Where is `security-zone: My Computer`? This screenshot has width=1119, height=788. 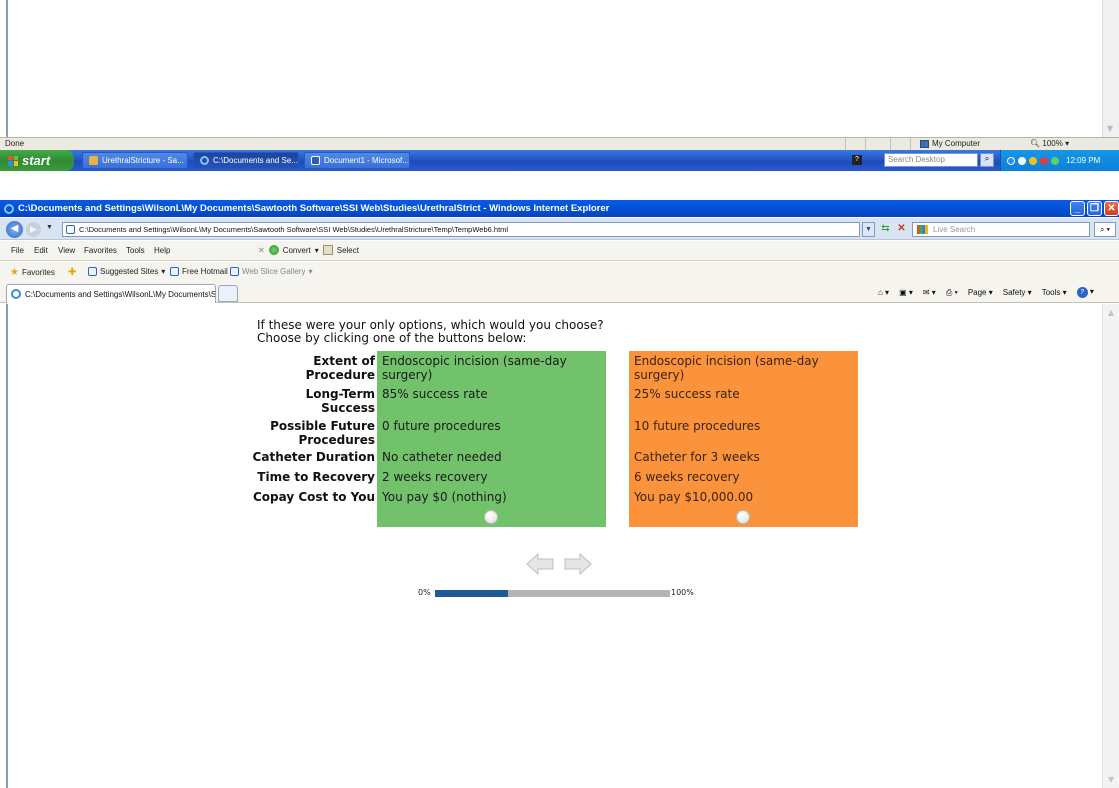
security-zone: My Computer is located at coordinates (950, 143).